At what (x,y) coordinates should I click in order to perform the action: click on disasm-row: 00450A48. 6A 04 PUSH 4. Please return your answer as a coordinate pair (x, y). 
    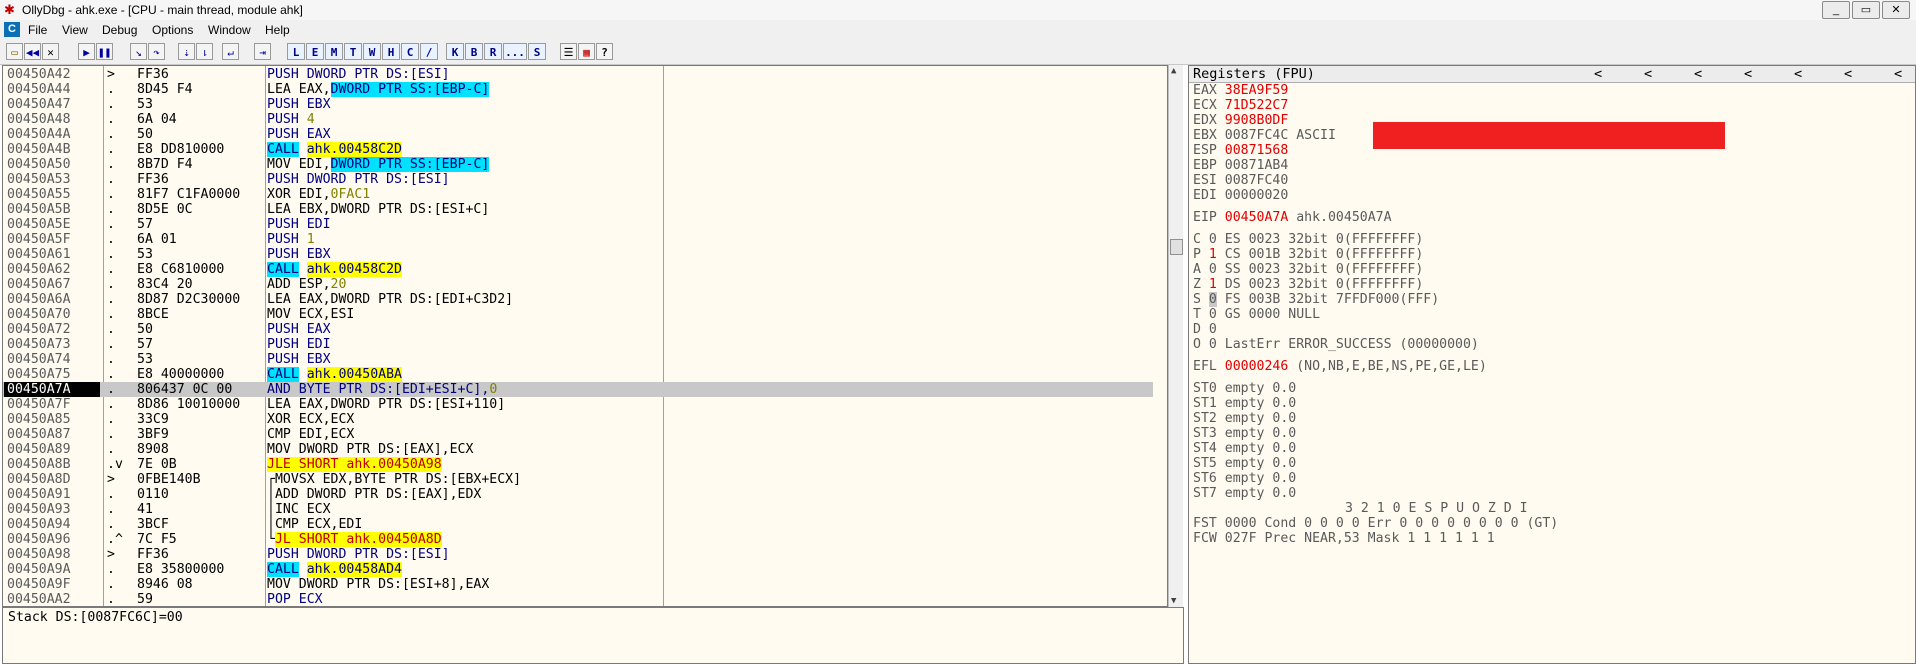
    Looking at the image, I should click on (578, 119).